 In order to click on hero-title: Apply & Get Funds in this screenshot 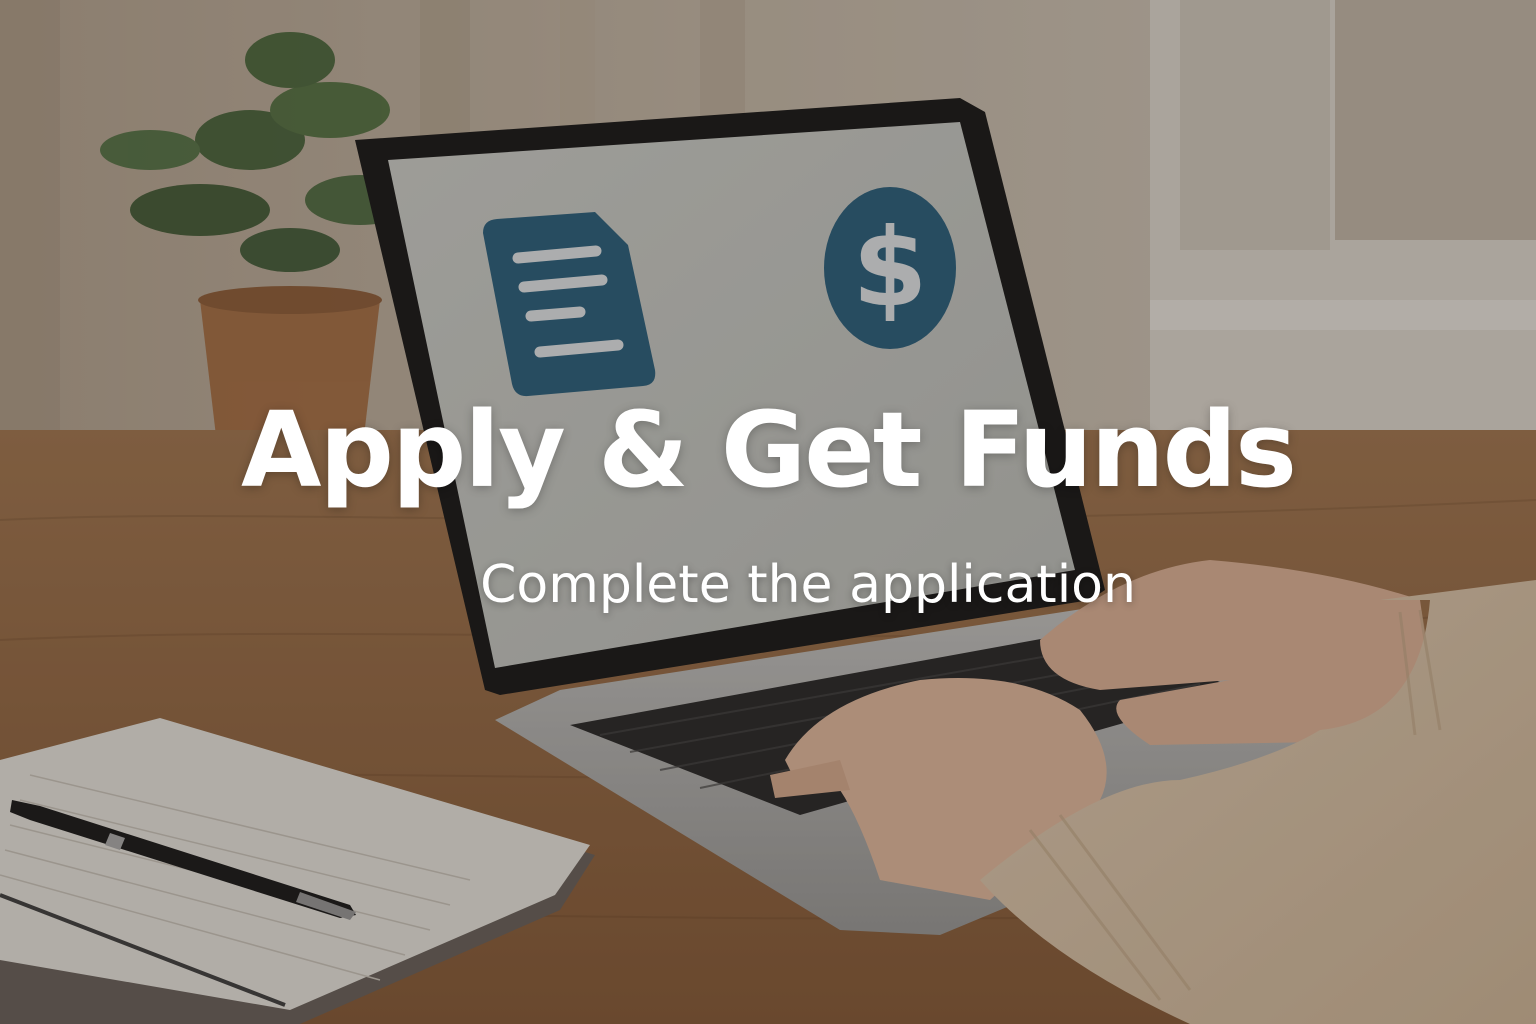, I will do `click(768, 450)`.